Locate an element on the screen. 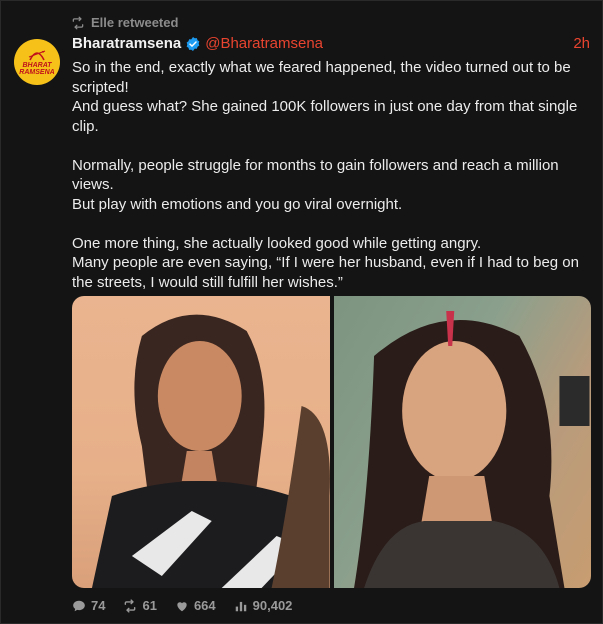 This screenshot has height=624, width=603. retweet-indicator: Elle retweeted is located at coordinates (124, 22).